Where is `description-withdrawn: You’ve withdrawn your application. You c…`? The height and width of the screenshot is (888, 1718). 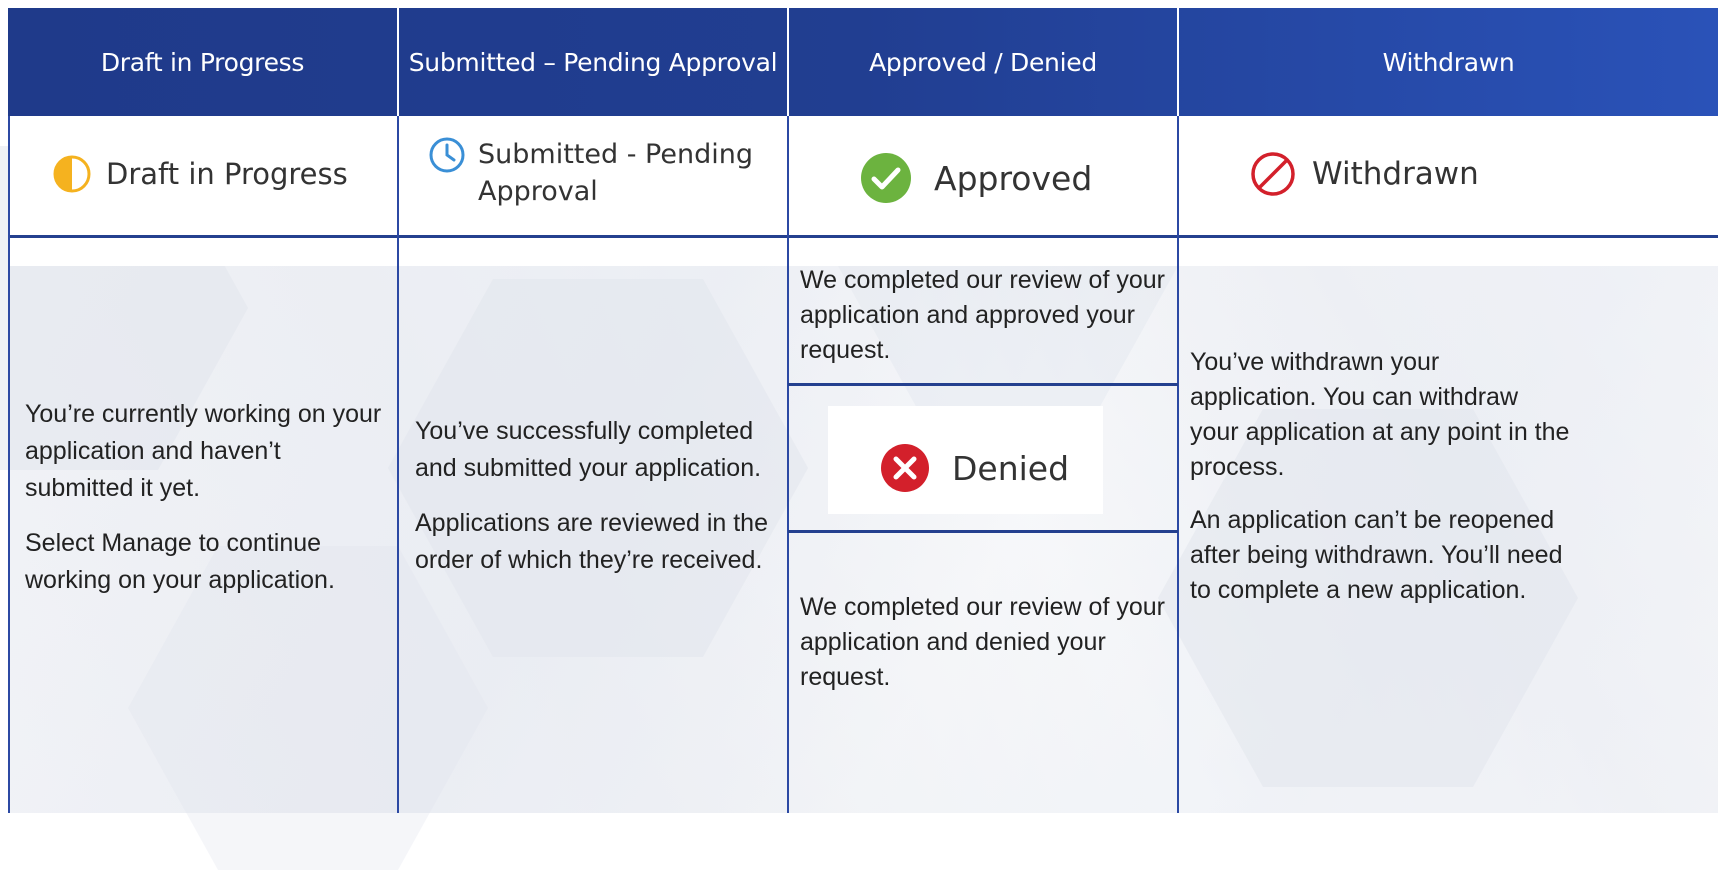
description-withdrawn: You’ve withdrawn your application. You c… is located at coordinates (1380, 485).